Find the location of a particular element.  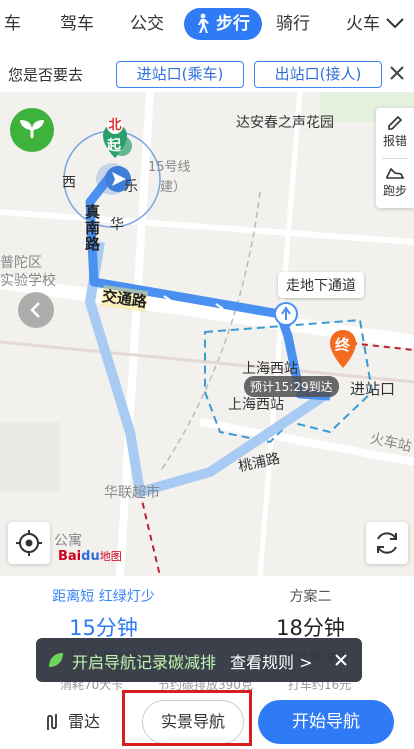

map-label-supermarket: 华联超市 is located at coordinates (132, 493).